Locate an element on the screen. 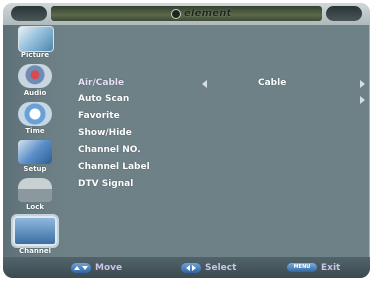  menu-item-show-hide: Show/Hide is located at coordinates (220, 135).